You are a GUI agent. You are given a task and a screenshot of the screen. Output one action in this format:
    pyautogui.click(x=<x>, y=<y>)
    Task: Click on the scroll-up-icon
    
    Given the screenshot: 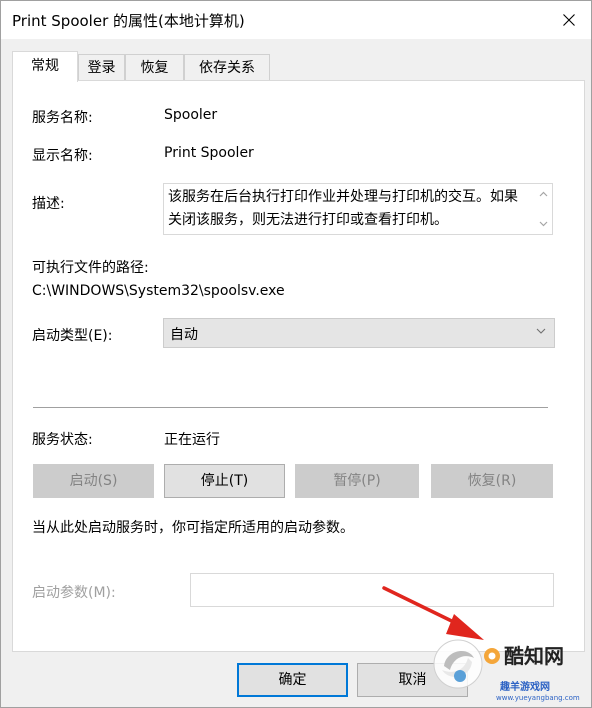 What is the action you would take?
    pyautogui.click(x=543, y=194)
    